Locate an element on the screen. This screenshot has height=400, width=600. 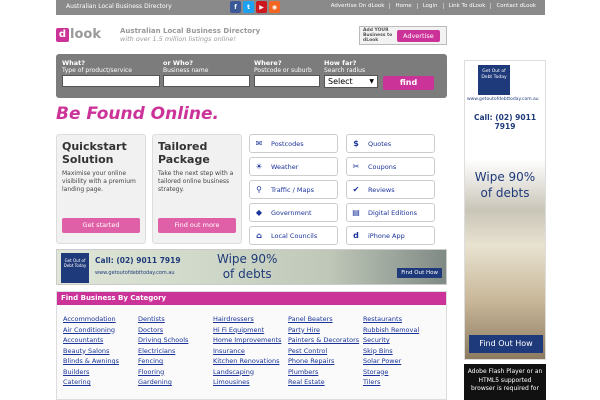
quicklink-label: Traffic / Maps is located at coordinates (292, 189).